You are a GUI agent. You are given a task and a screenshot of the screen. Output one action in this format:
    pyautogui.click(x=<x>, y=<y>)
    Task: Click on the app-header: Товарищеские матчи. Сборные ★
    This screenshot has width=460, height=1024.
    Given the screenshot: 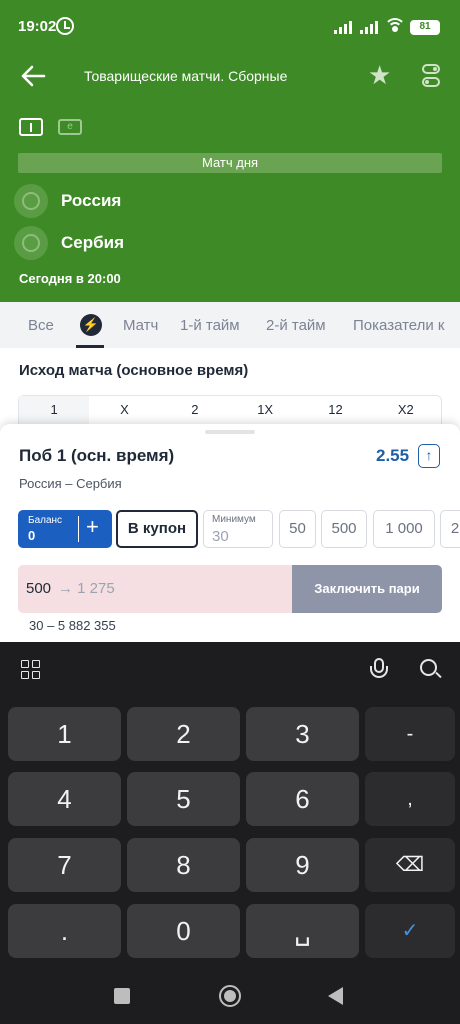 What is the action you would take?
    pyautogui.click(x=230, y=78)
    